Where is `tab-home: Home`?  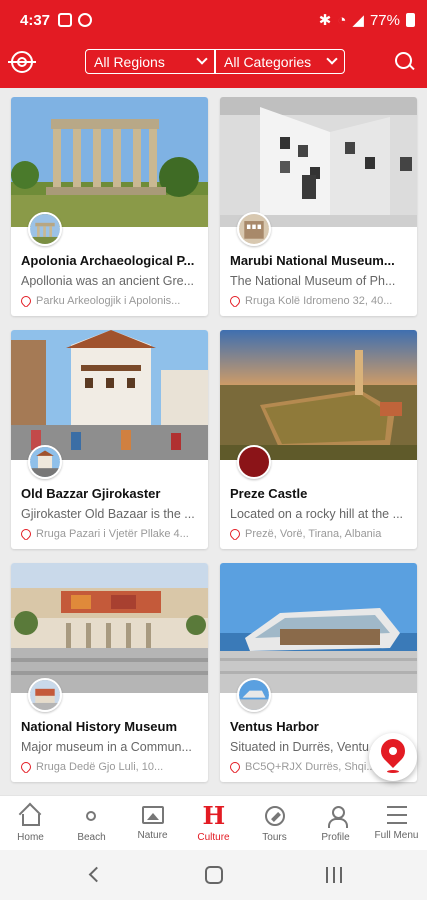 tab-home: Home is located at coordinates (30, 823).